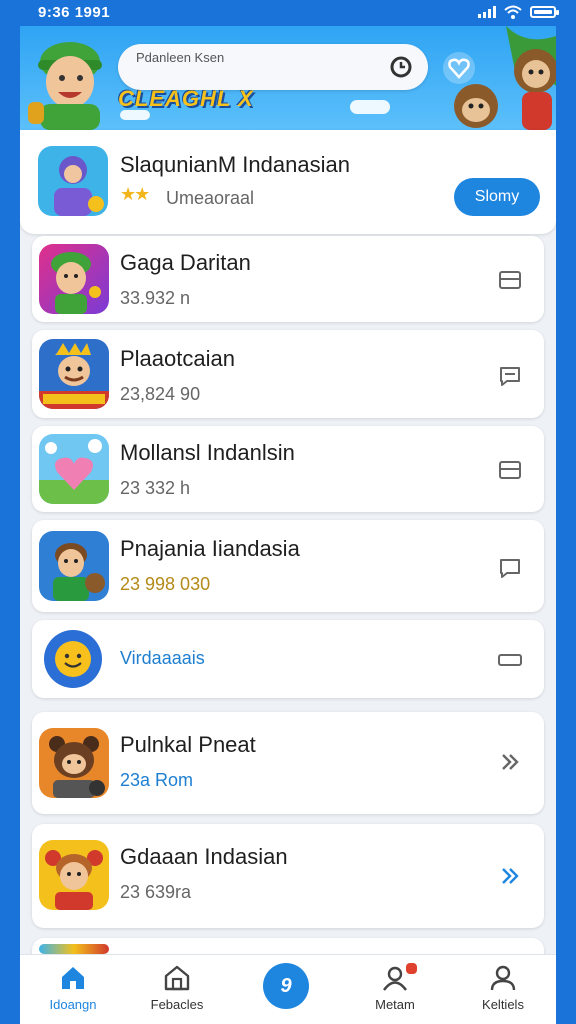  I want to click on search-bar: Pdanleen Ksen, so click(273, 67).